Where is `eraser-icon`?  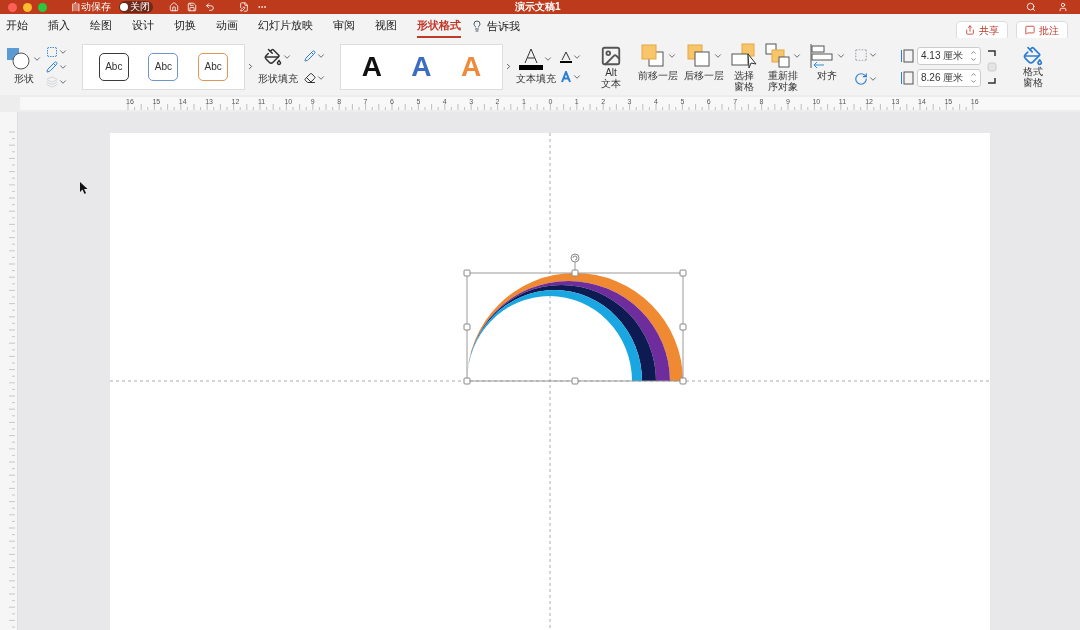 eraser-icon is located at coordinates (310, 77).